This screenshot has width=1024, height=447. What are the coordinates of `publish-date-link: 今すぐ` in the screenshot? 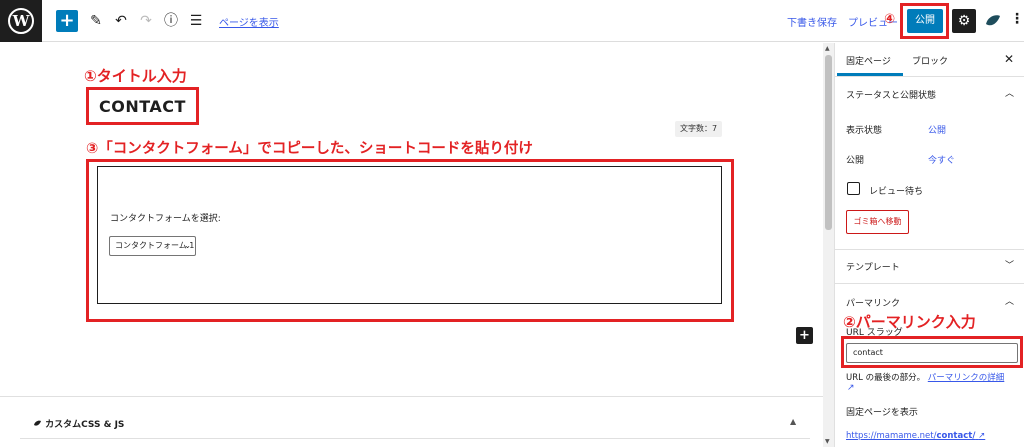 It's located at (941, 159).